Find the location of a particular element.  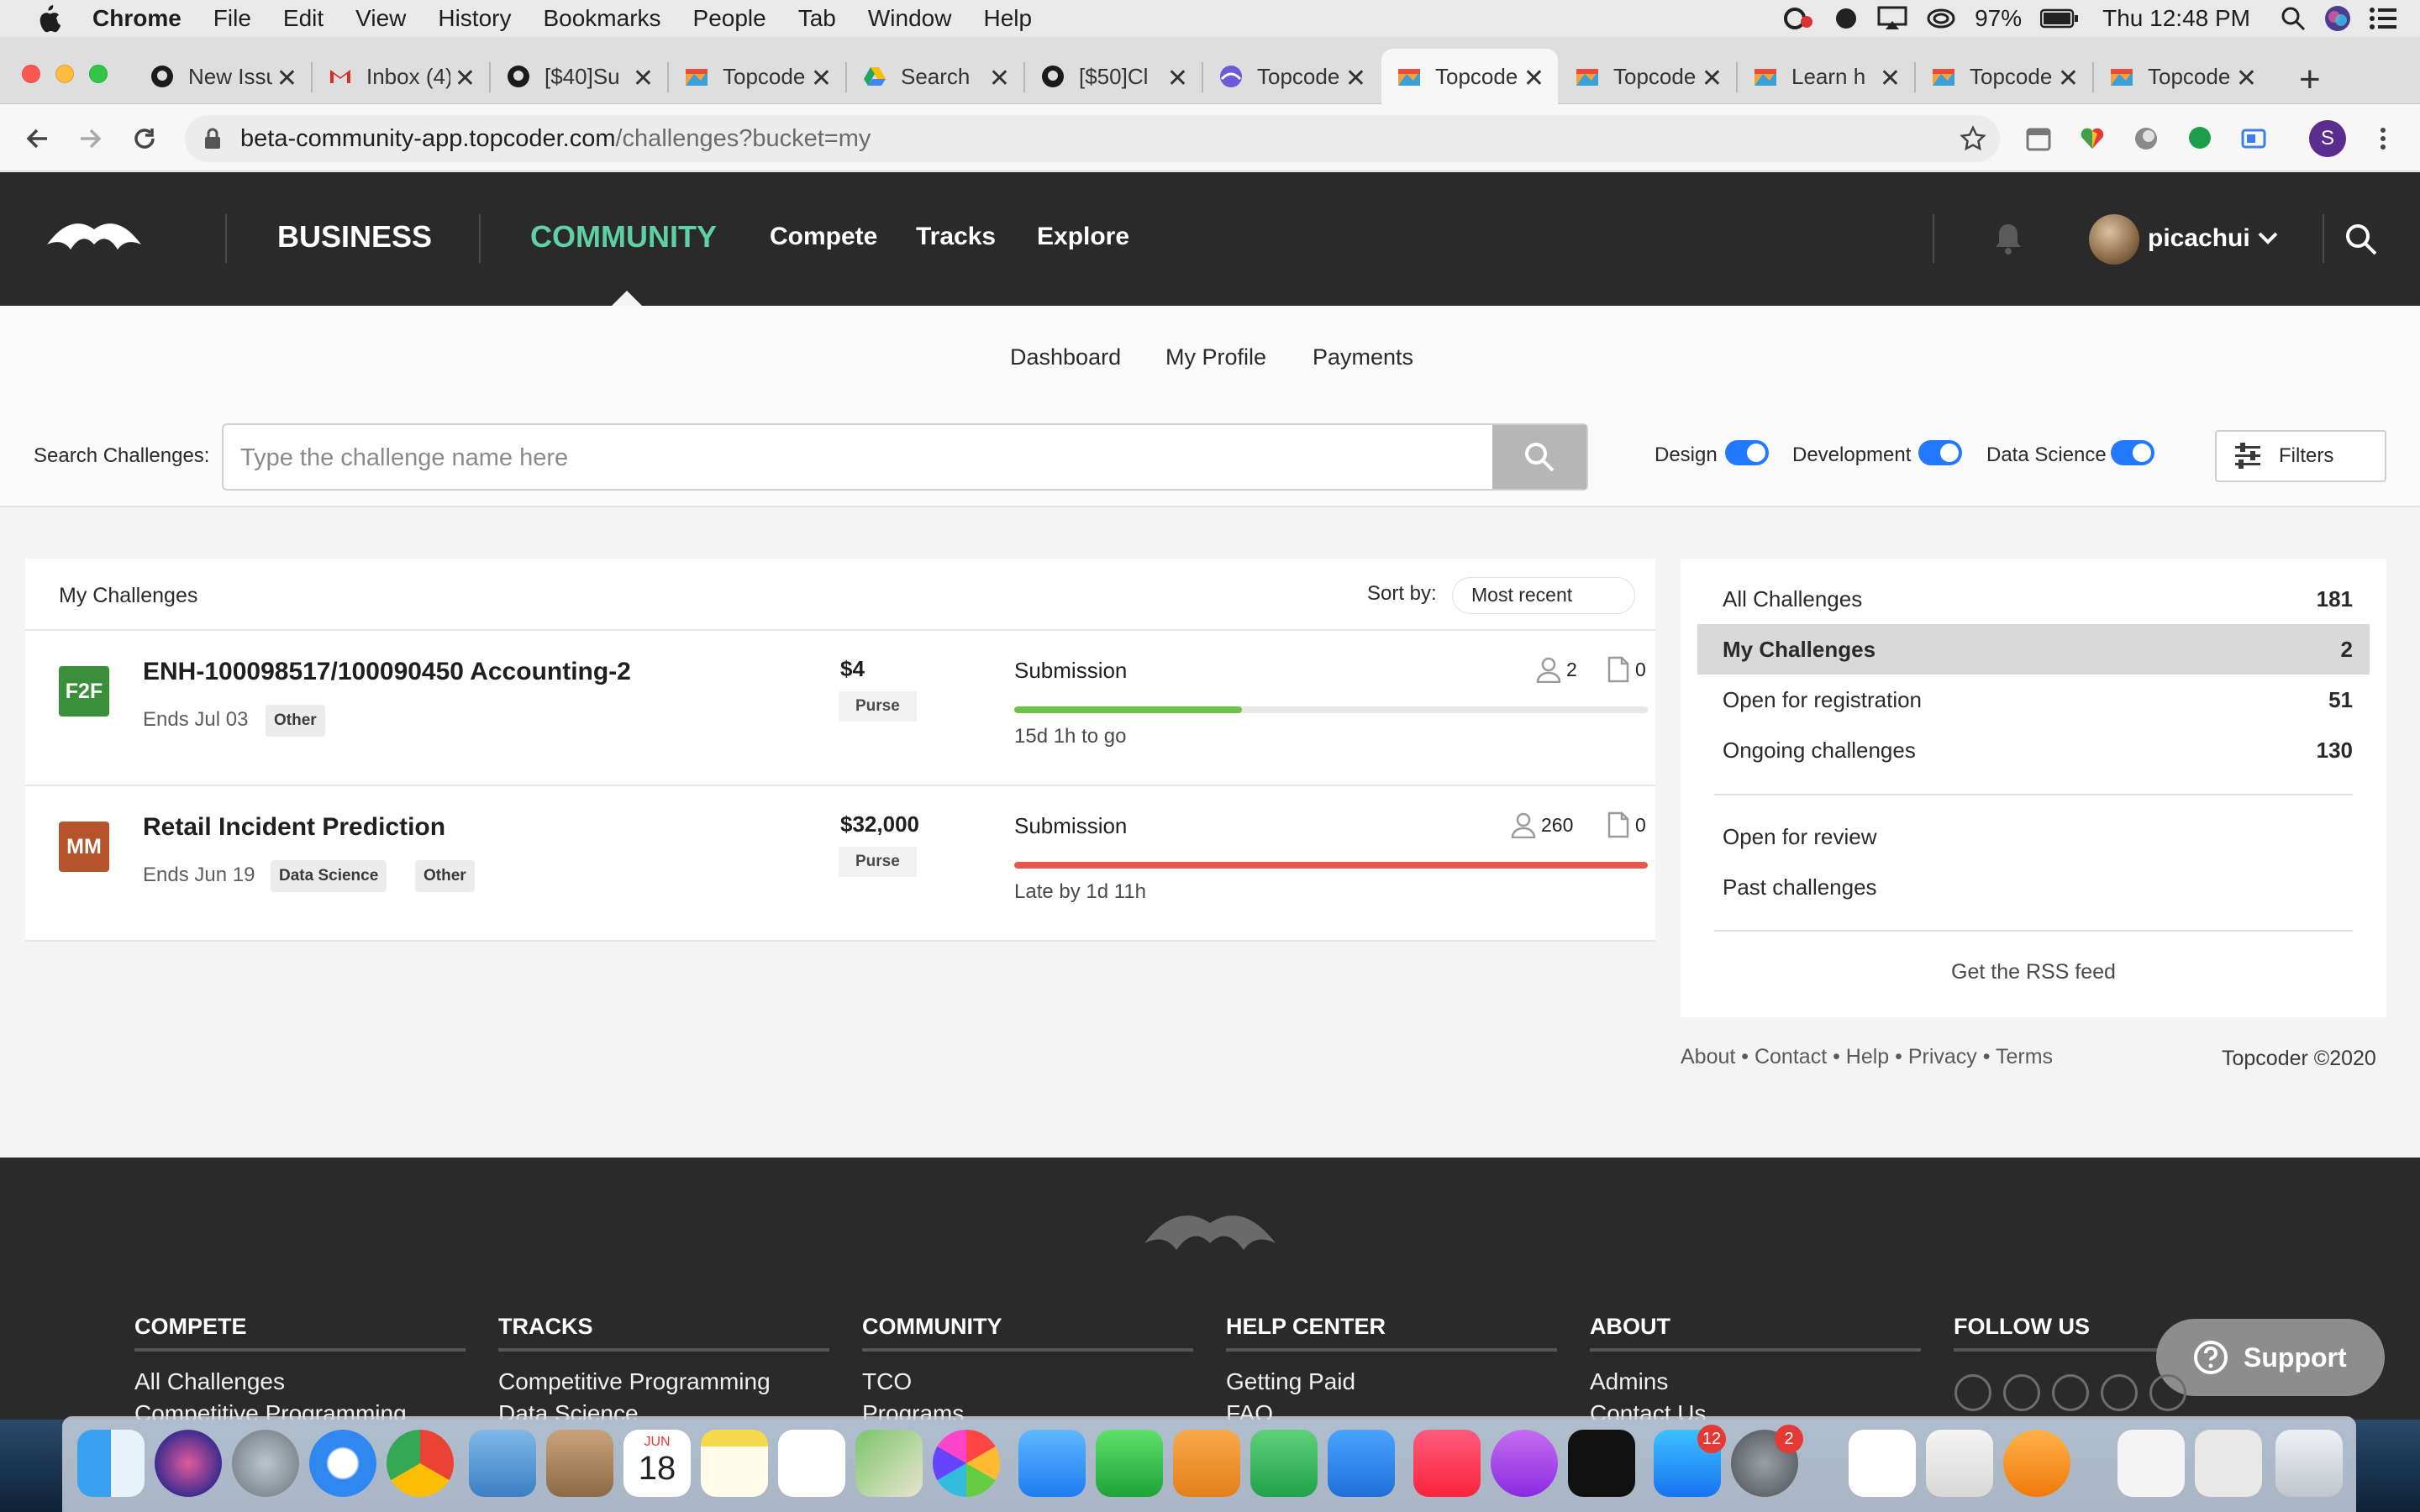

extension-calendar-icon is located at coordinates (2039, 138).